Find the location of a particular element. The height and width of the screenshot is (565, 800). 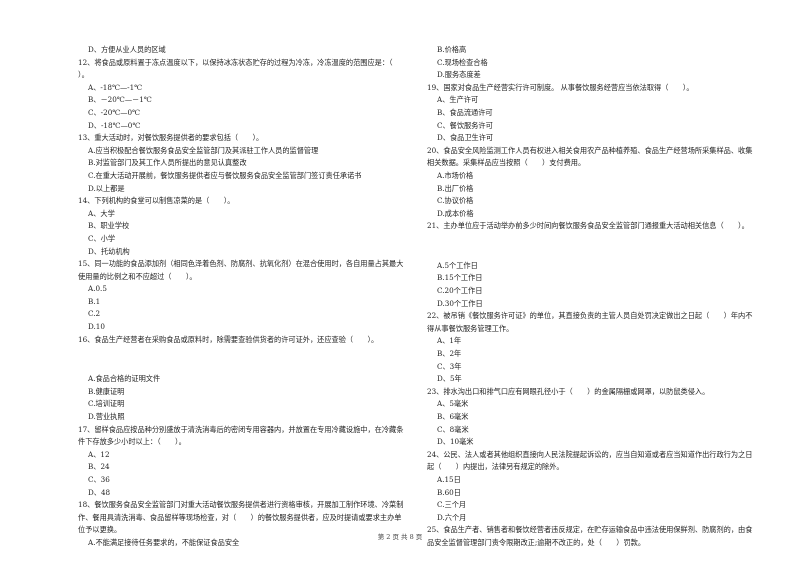

answer-option: D、5年 is located at coordinates (449, 379).